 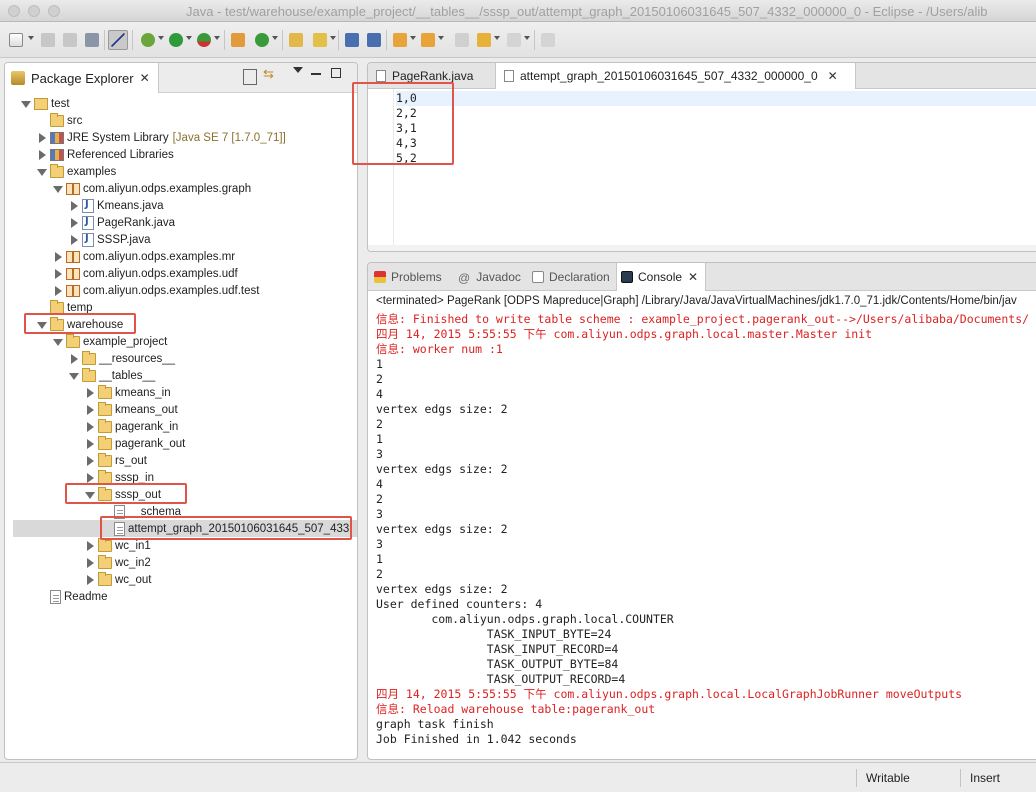 What do you see at coordinates (181, 103) in the screenshot?
I see `tree-item: test` at bounding box center [181, 103].